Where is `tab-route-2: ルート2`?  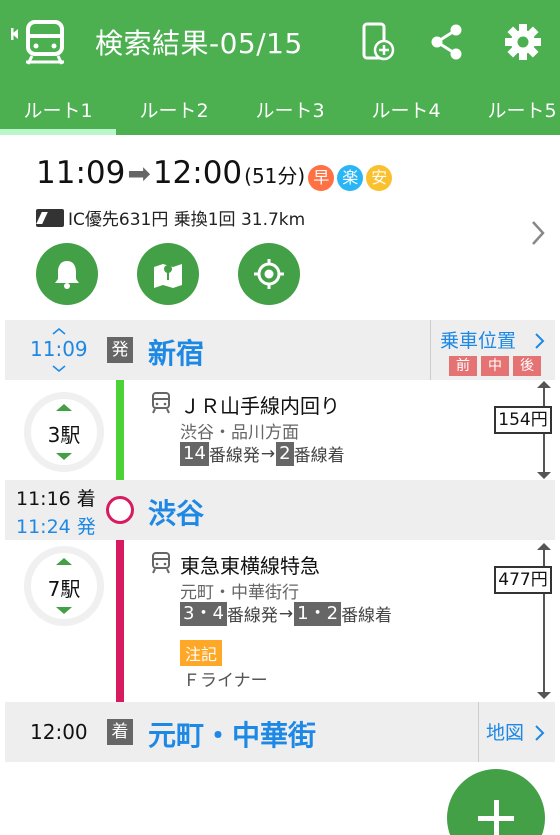 tab-route-2: ルート2 is located at coordinates (174, 109).